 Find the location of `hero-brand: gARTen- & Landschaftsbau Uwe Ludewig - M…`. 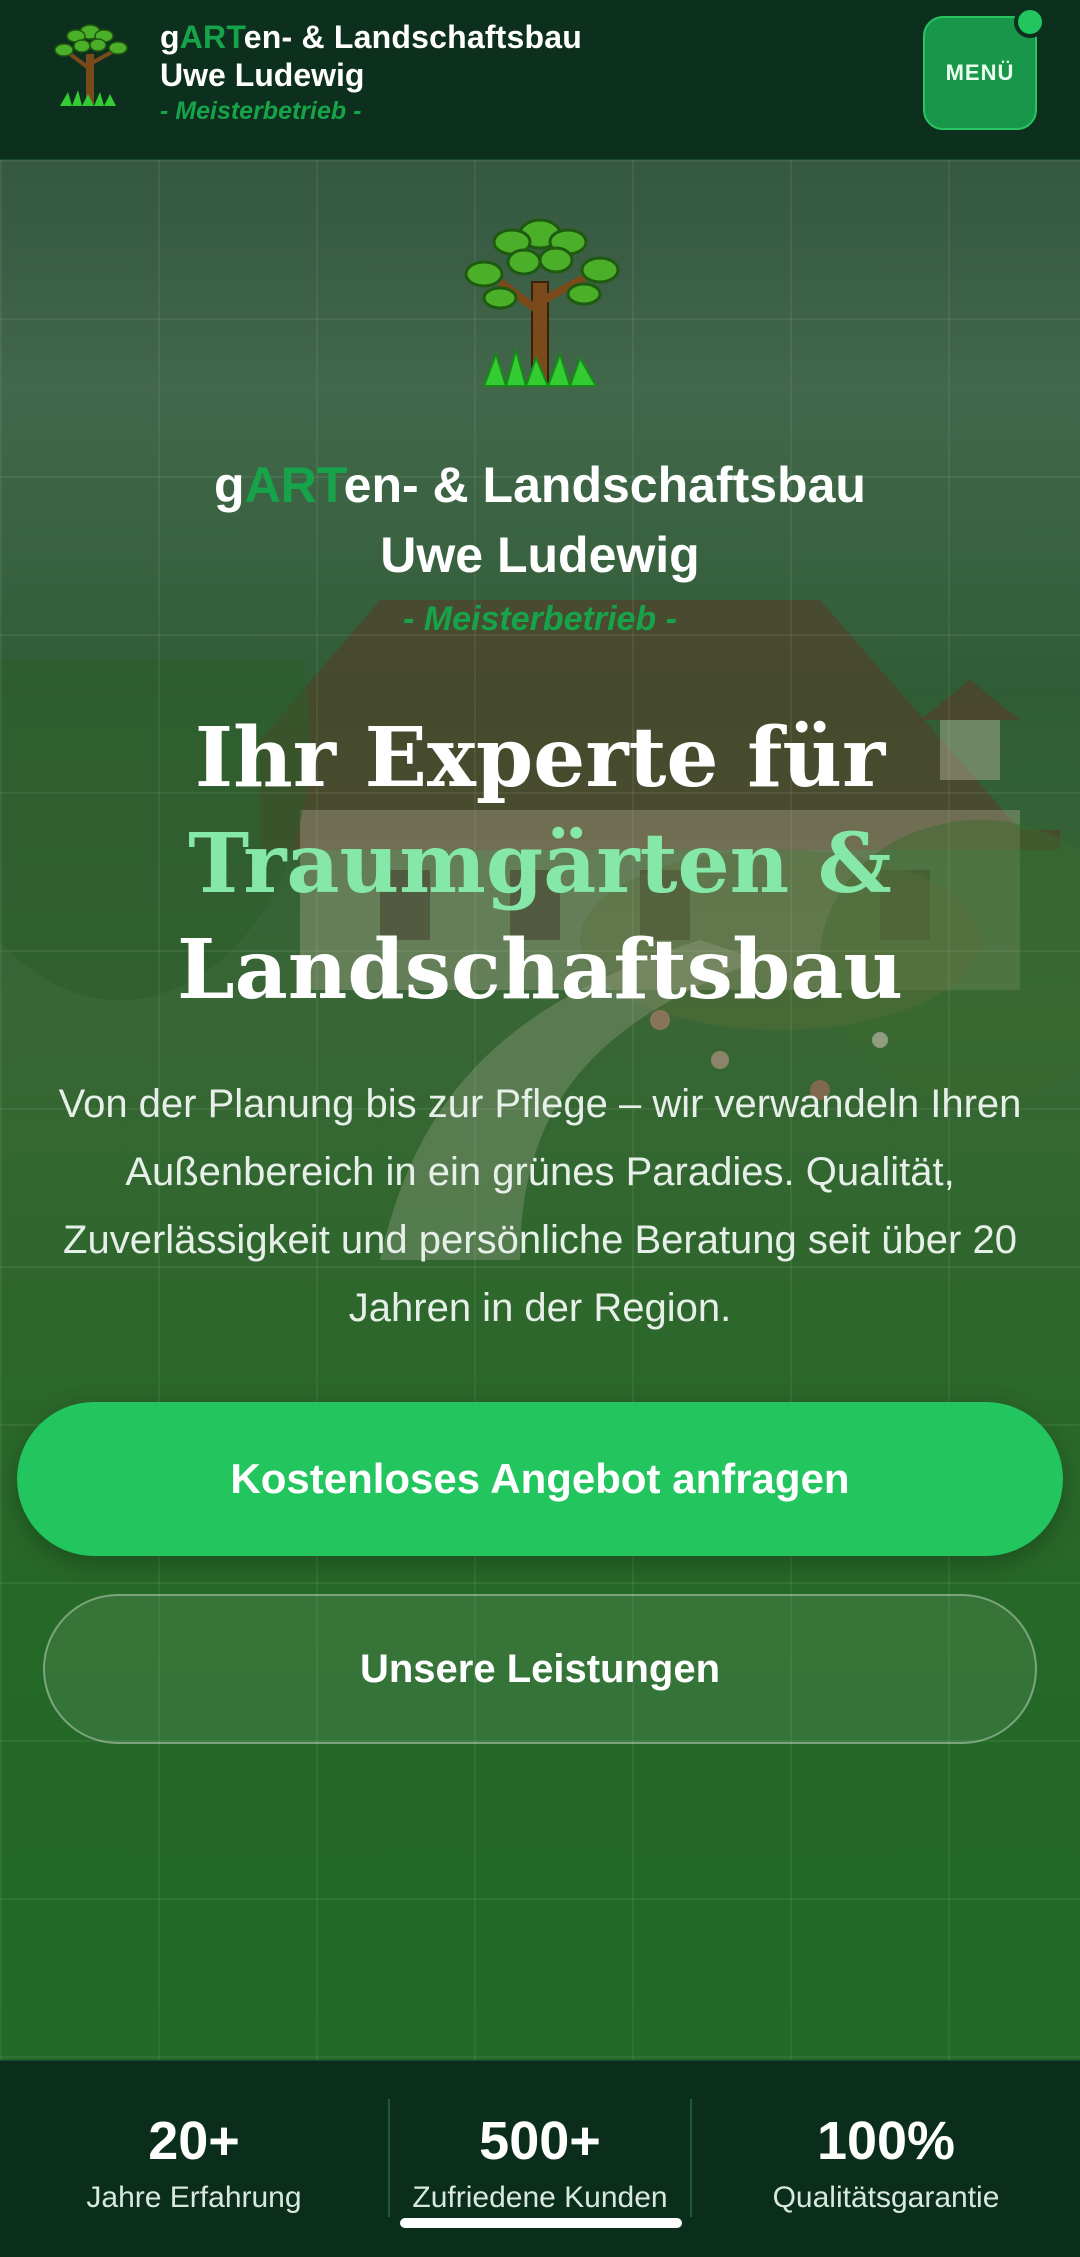

hero-brand: gARTen- & Landschaftsbau Uwe Ludewig - M… is located at coordinates (540, 547).